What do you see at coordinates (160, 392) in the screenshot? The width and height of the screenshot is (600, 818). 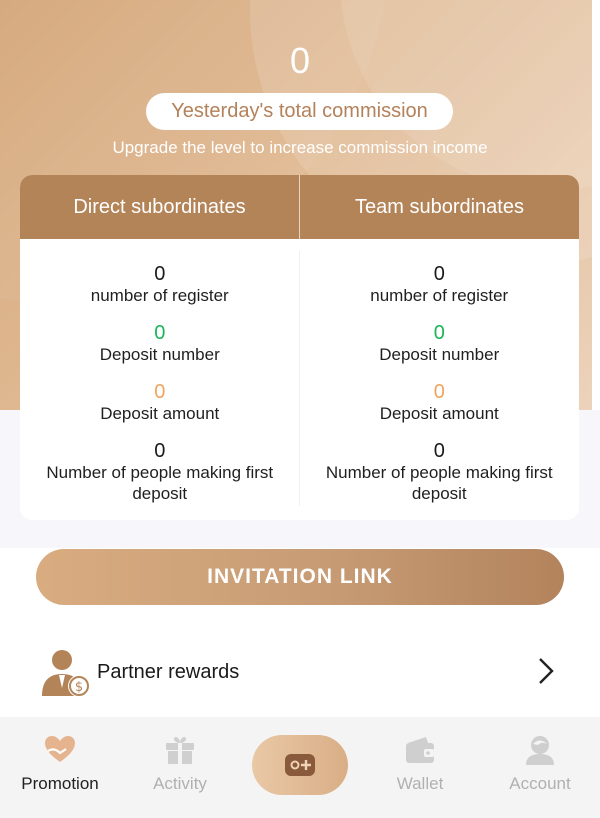 I see `direct-deposit-amount-value: 0` at bounding box center [160, 392].